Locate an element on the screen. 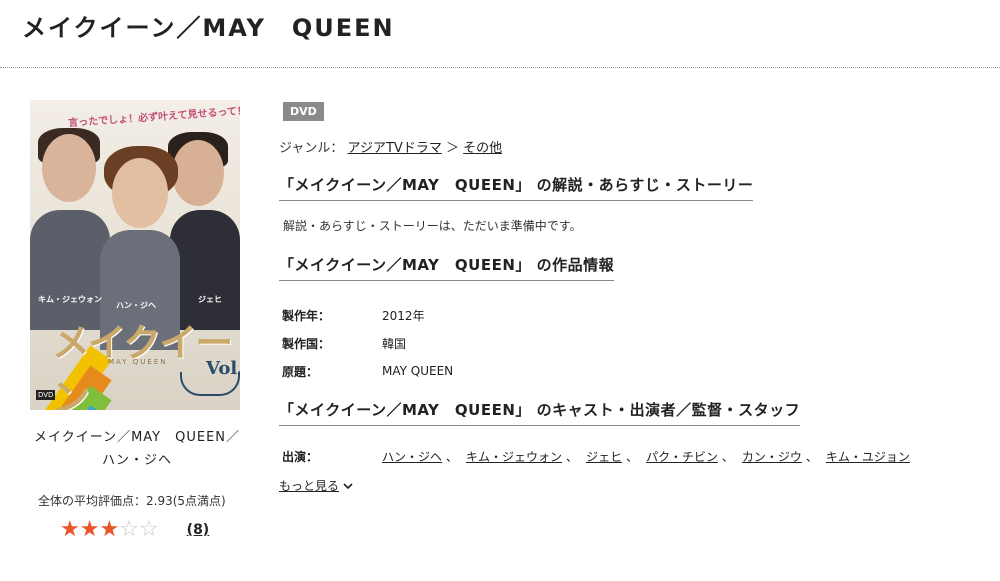  story-heading: 「メイクイーン／MAY QUEEN」 の解説・あらすじ・ストーリー is located at coordinates (516, 187).